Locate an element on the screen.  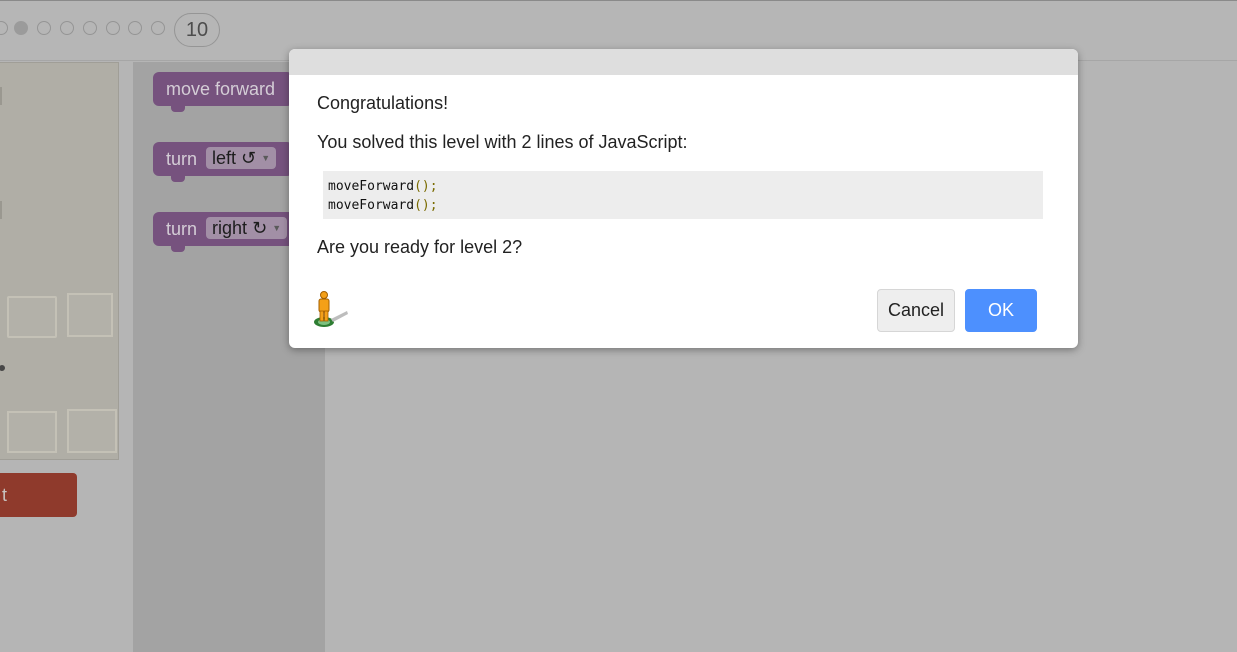
run-program-button: t is located at coordinates (38, 495).